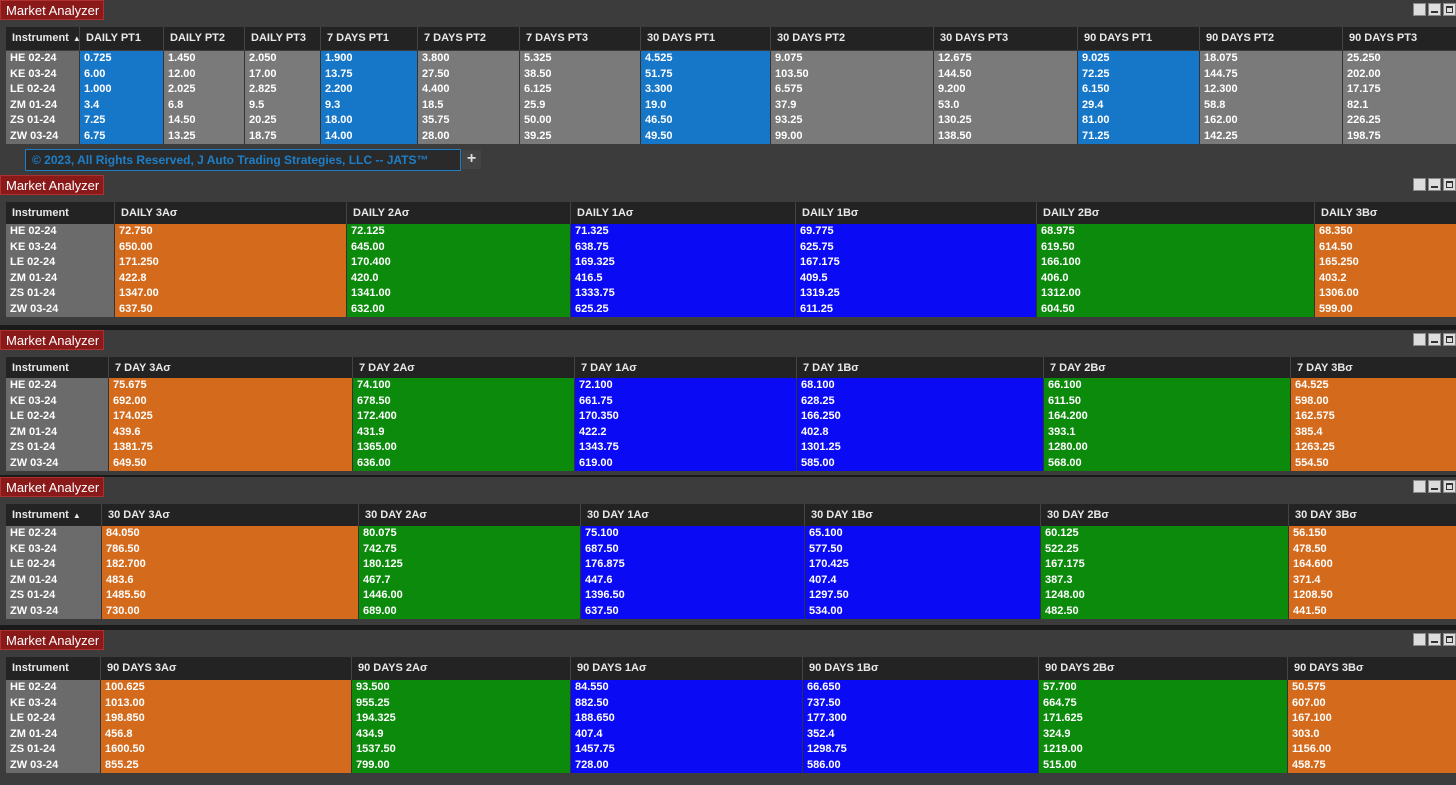  I want to click on column-header: 30 DAY 1Bσ, so click(922, 515).